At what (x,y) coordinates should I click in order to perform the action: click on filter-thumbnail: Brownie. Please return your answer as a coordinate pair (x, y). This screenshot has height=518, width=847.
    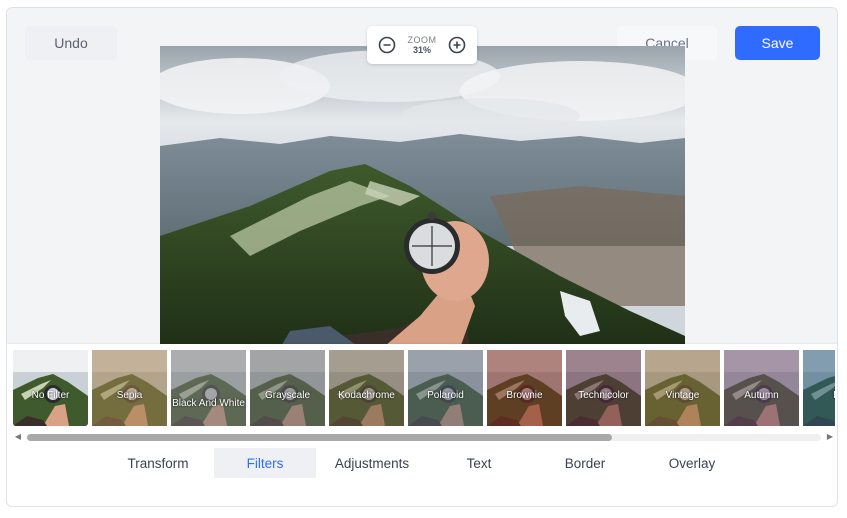
    Looking at the image, I should click on (524, 388).